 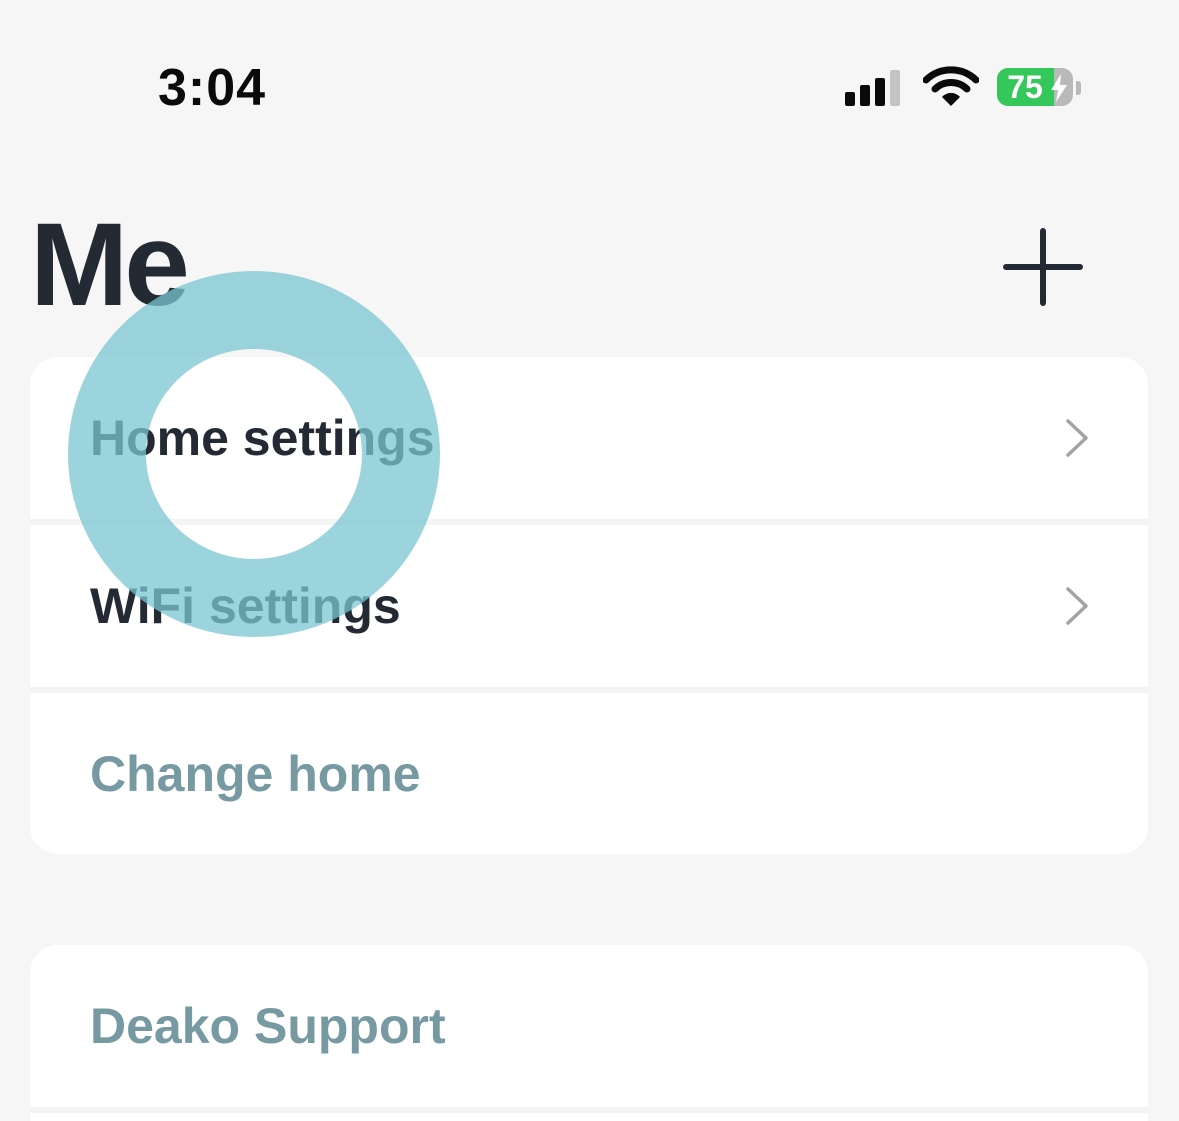 I want to click on wifi-settings-row: WiFi settings, so click(x=589, y=606).